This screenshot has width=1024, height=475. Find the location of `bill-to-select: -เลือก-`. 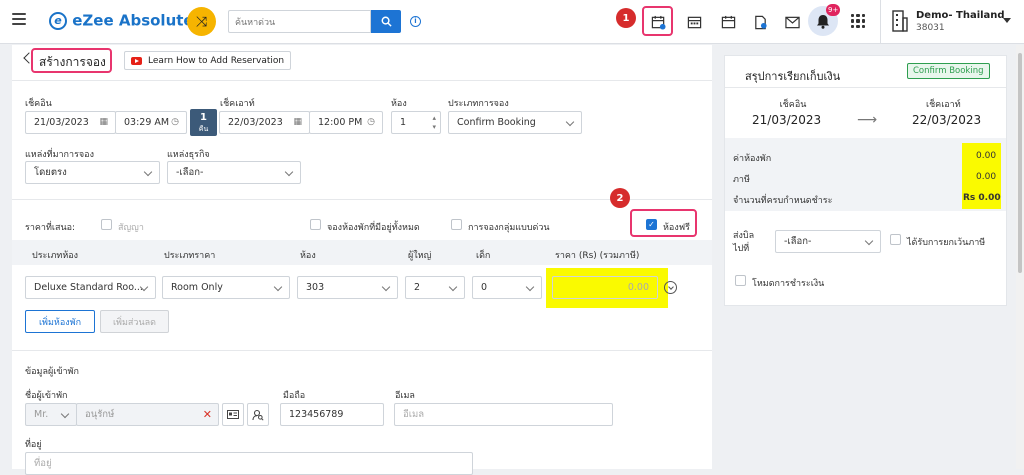

bill-to-select: -เลือก- is located at coordinates (828, 241).